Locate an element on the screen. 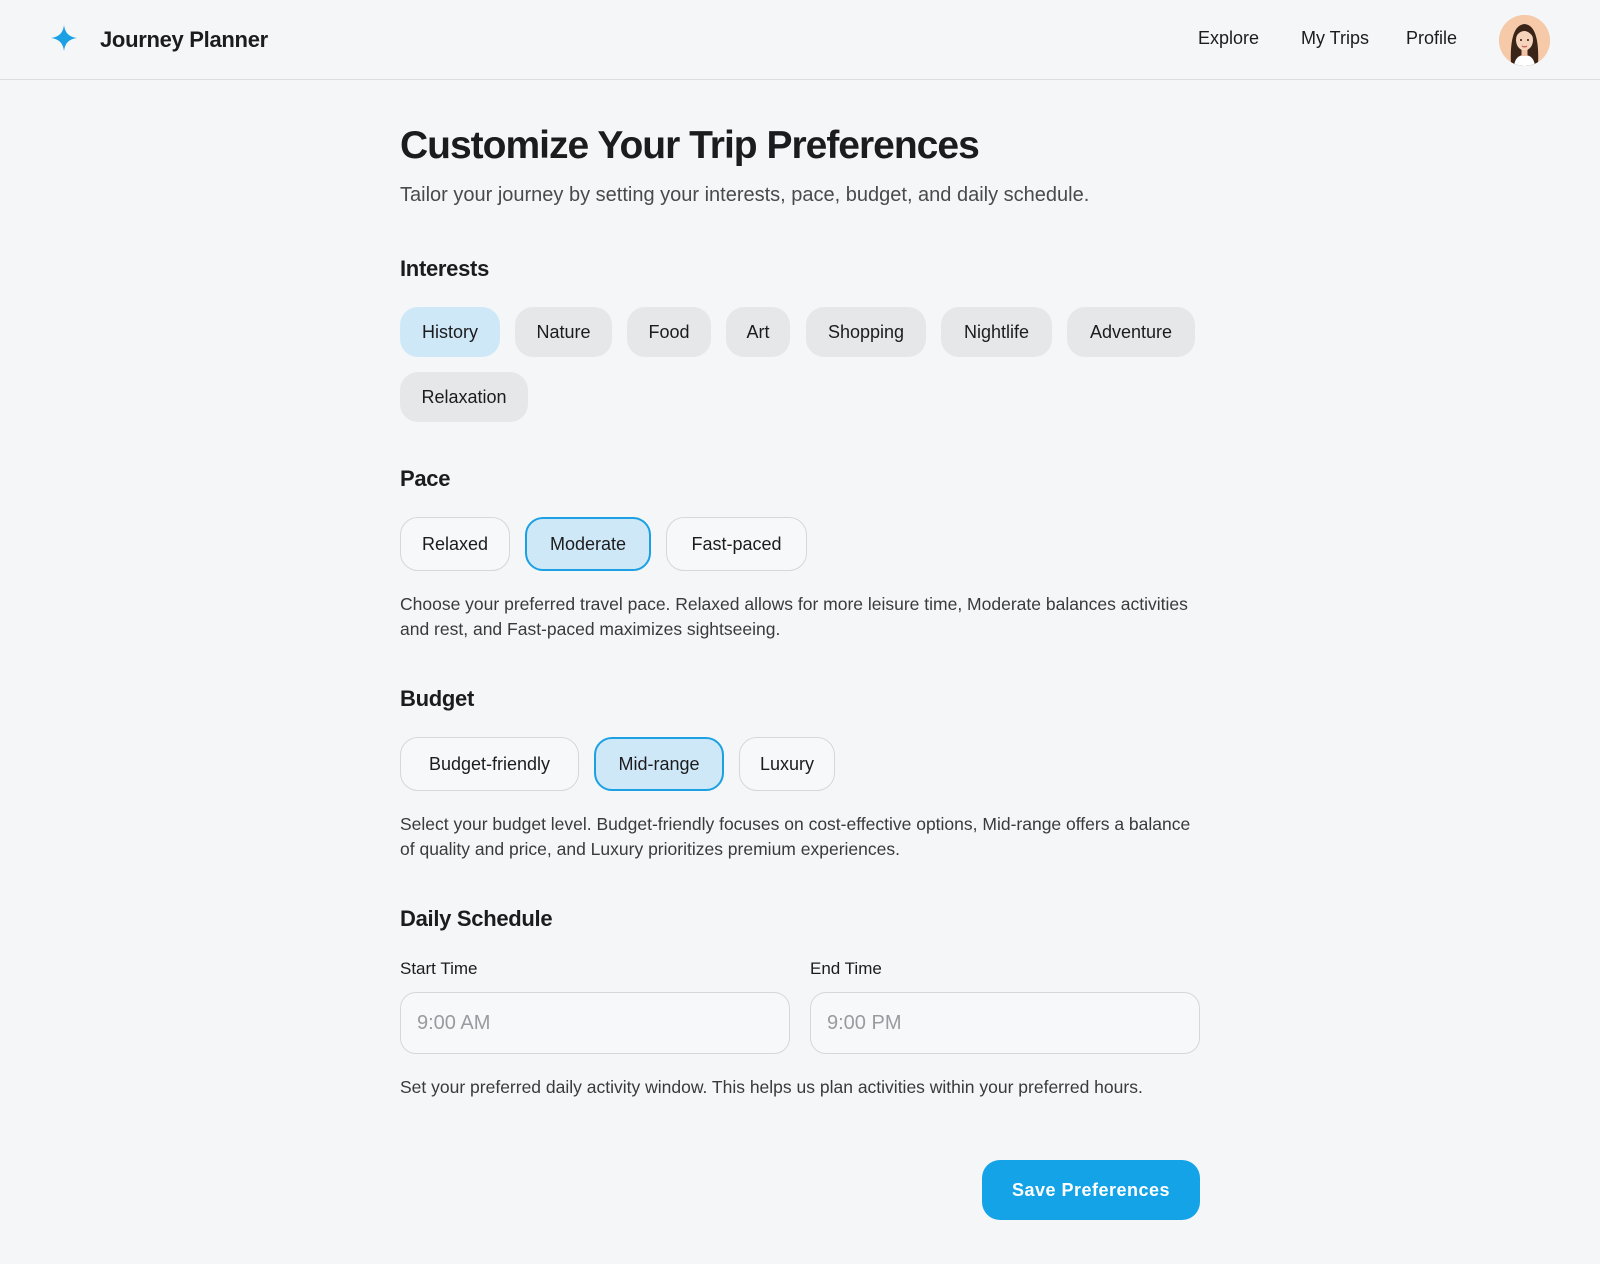  page-title: Customize Your Trip Preferences is located at coordinates (690, 145).